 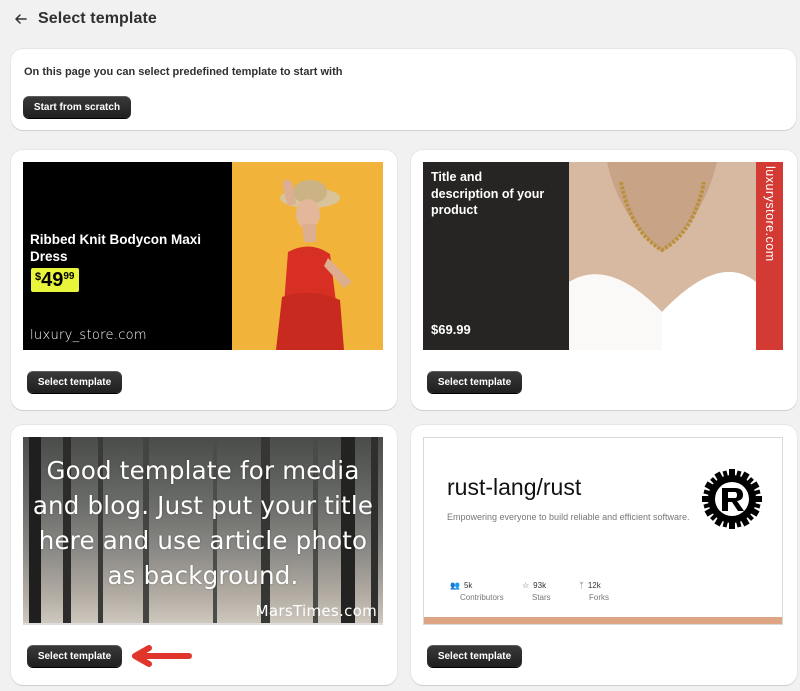 I want to click on star-icon: ☆, so click(x=526, y=585).